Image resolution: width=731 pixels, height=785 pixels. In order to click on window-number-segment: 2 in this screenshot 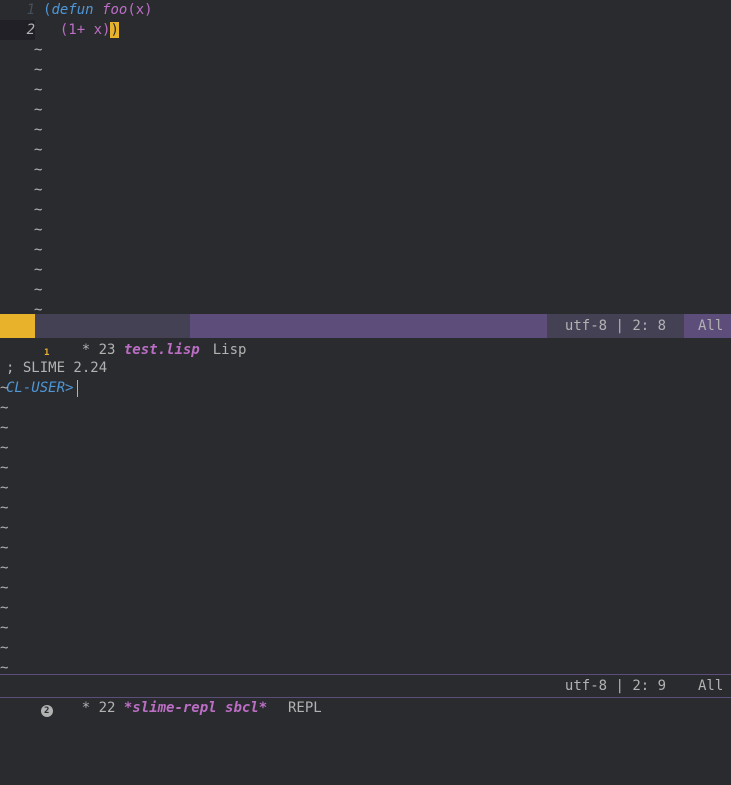, I will do `click(26, 696)`.